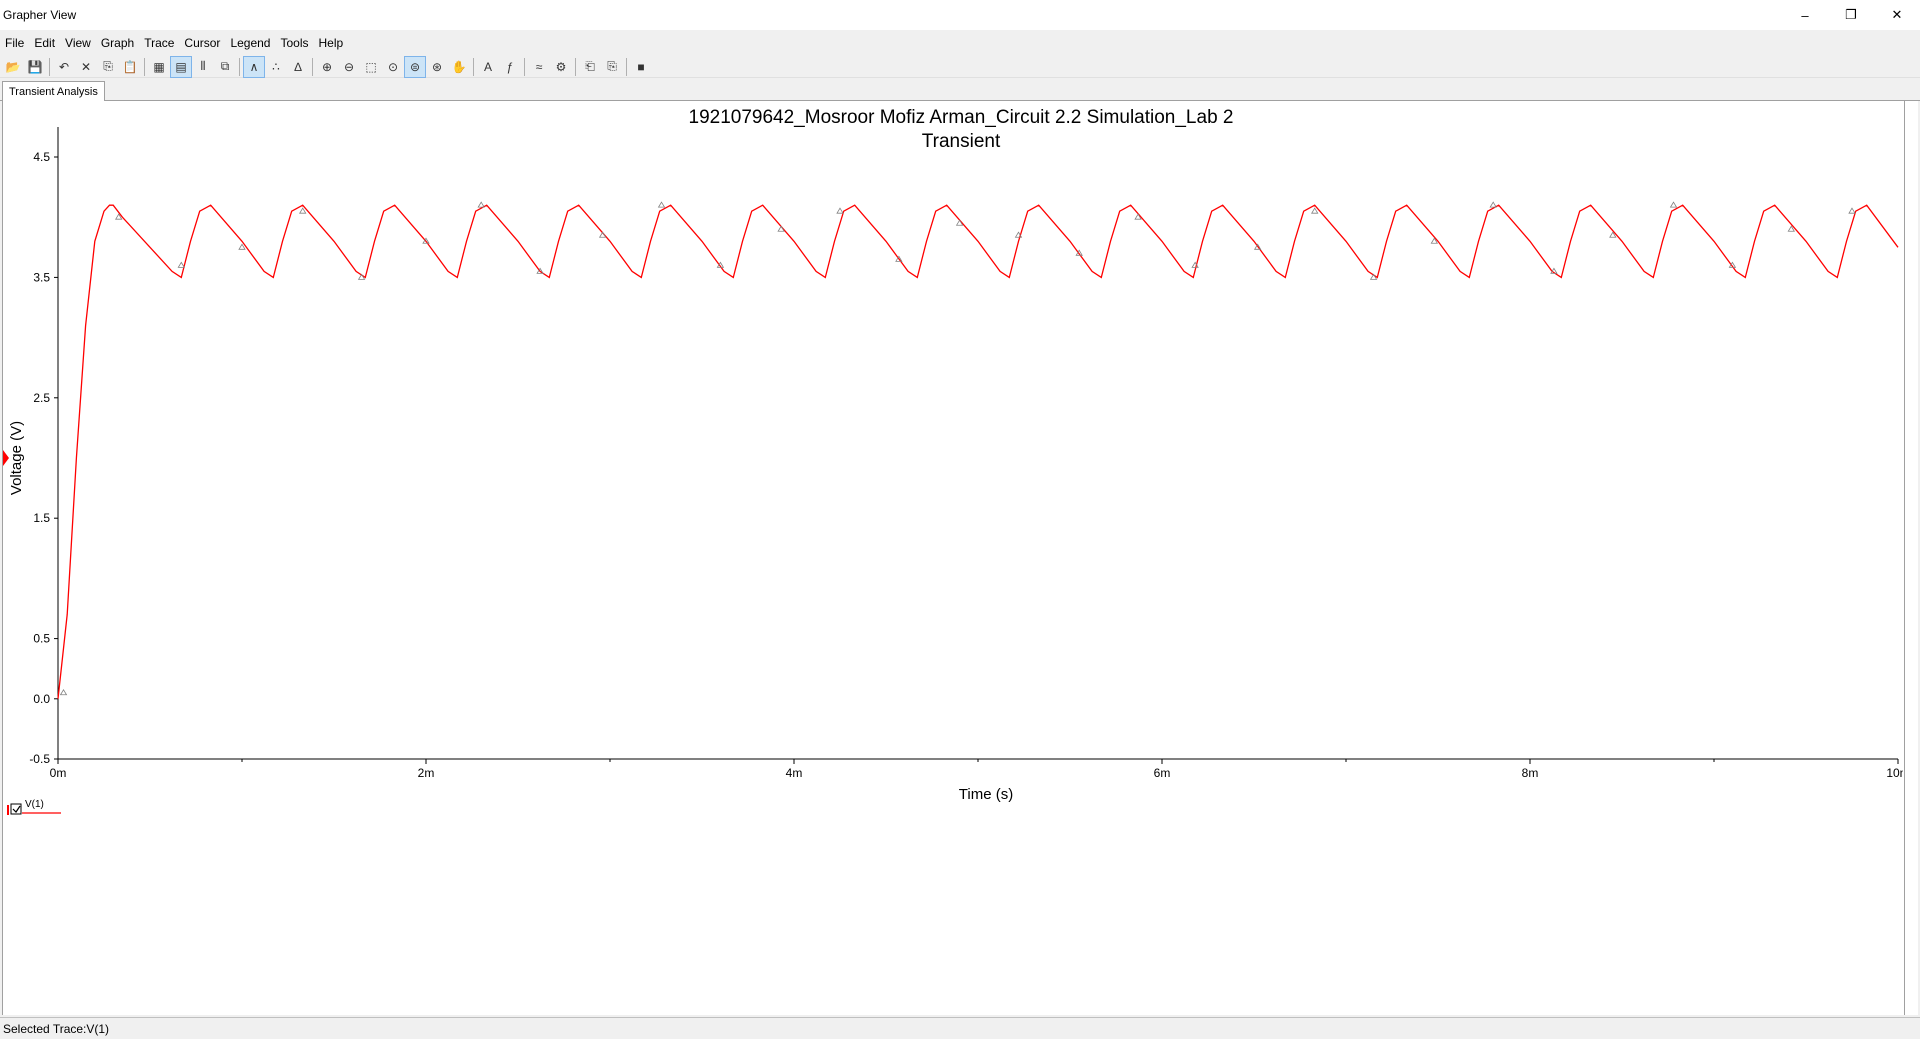 The image size is (1920, 1039). Describe the element at coordinates (202, 43) in the screenshot. I see `menu-cursor: Cursor` at that location.